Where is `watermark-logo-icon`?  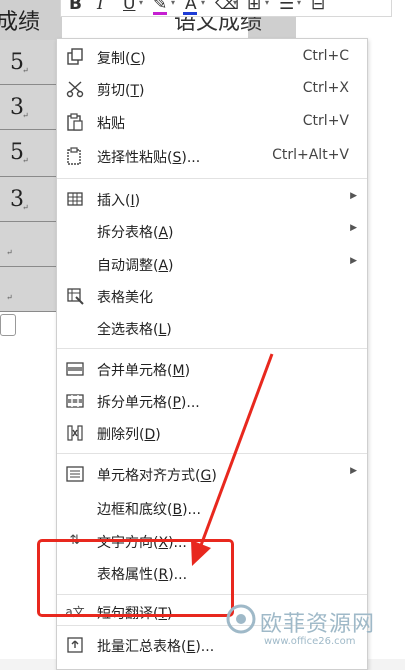 watermark-logo-icon is located at coordinates (241, 619).